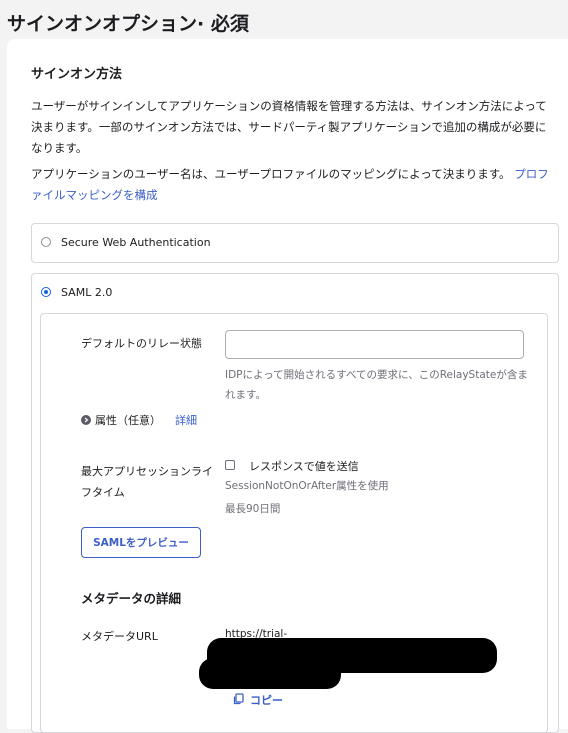 This screenshot has height=733, width=568. Describe the element at coordinates (141, 343) in the screenshot. I see `relay-state-label: デフォルトのリレー状態` at that location.